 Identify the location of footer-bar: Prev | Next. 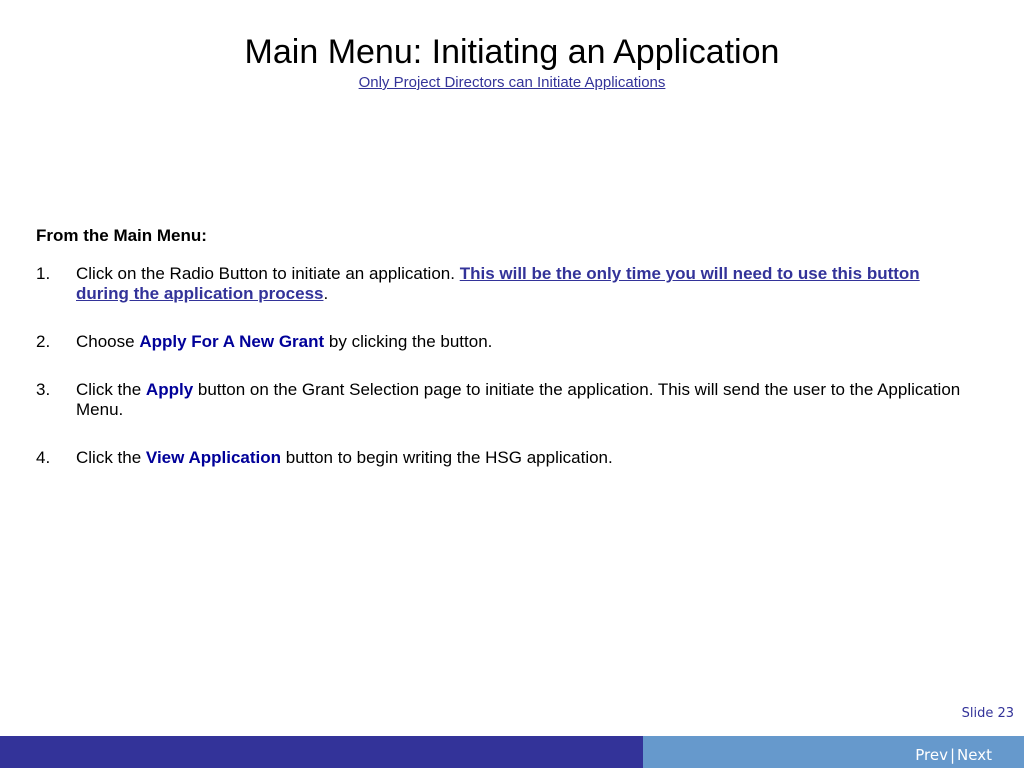
(512, 752).